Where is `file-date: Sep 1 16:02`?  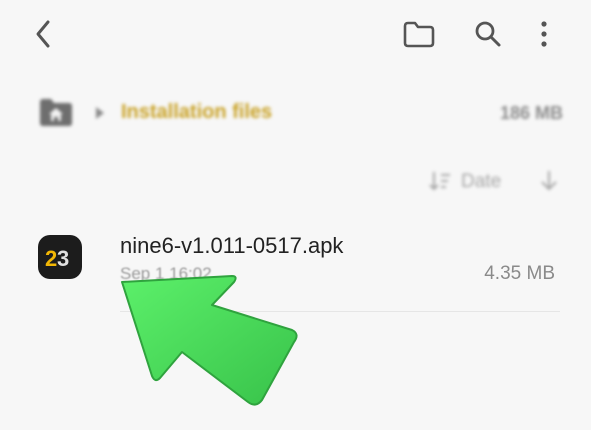 file-date: Sep 1 16:02 is located at coordinates (166, 273).